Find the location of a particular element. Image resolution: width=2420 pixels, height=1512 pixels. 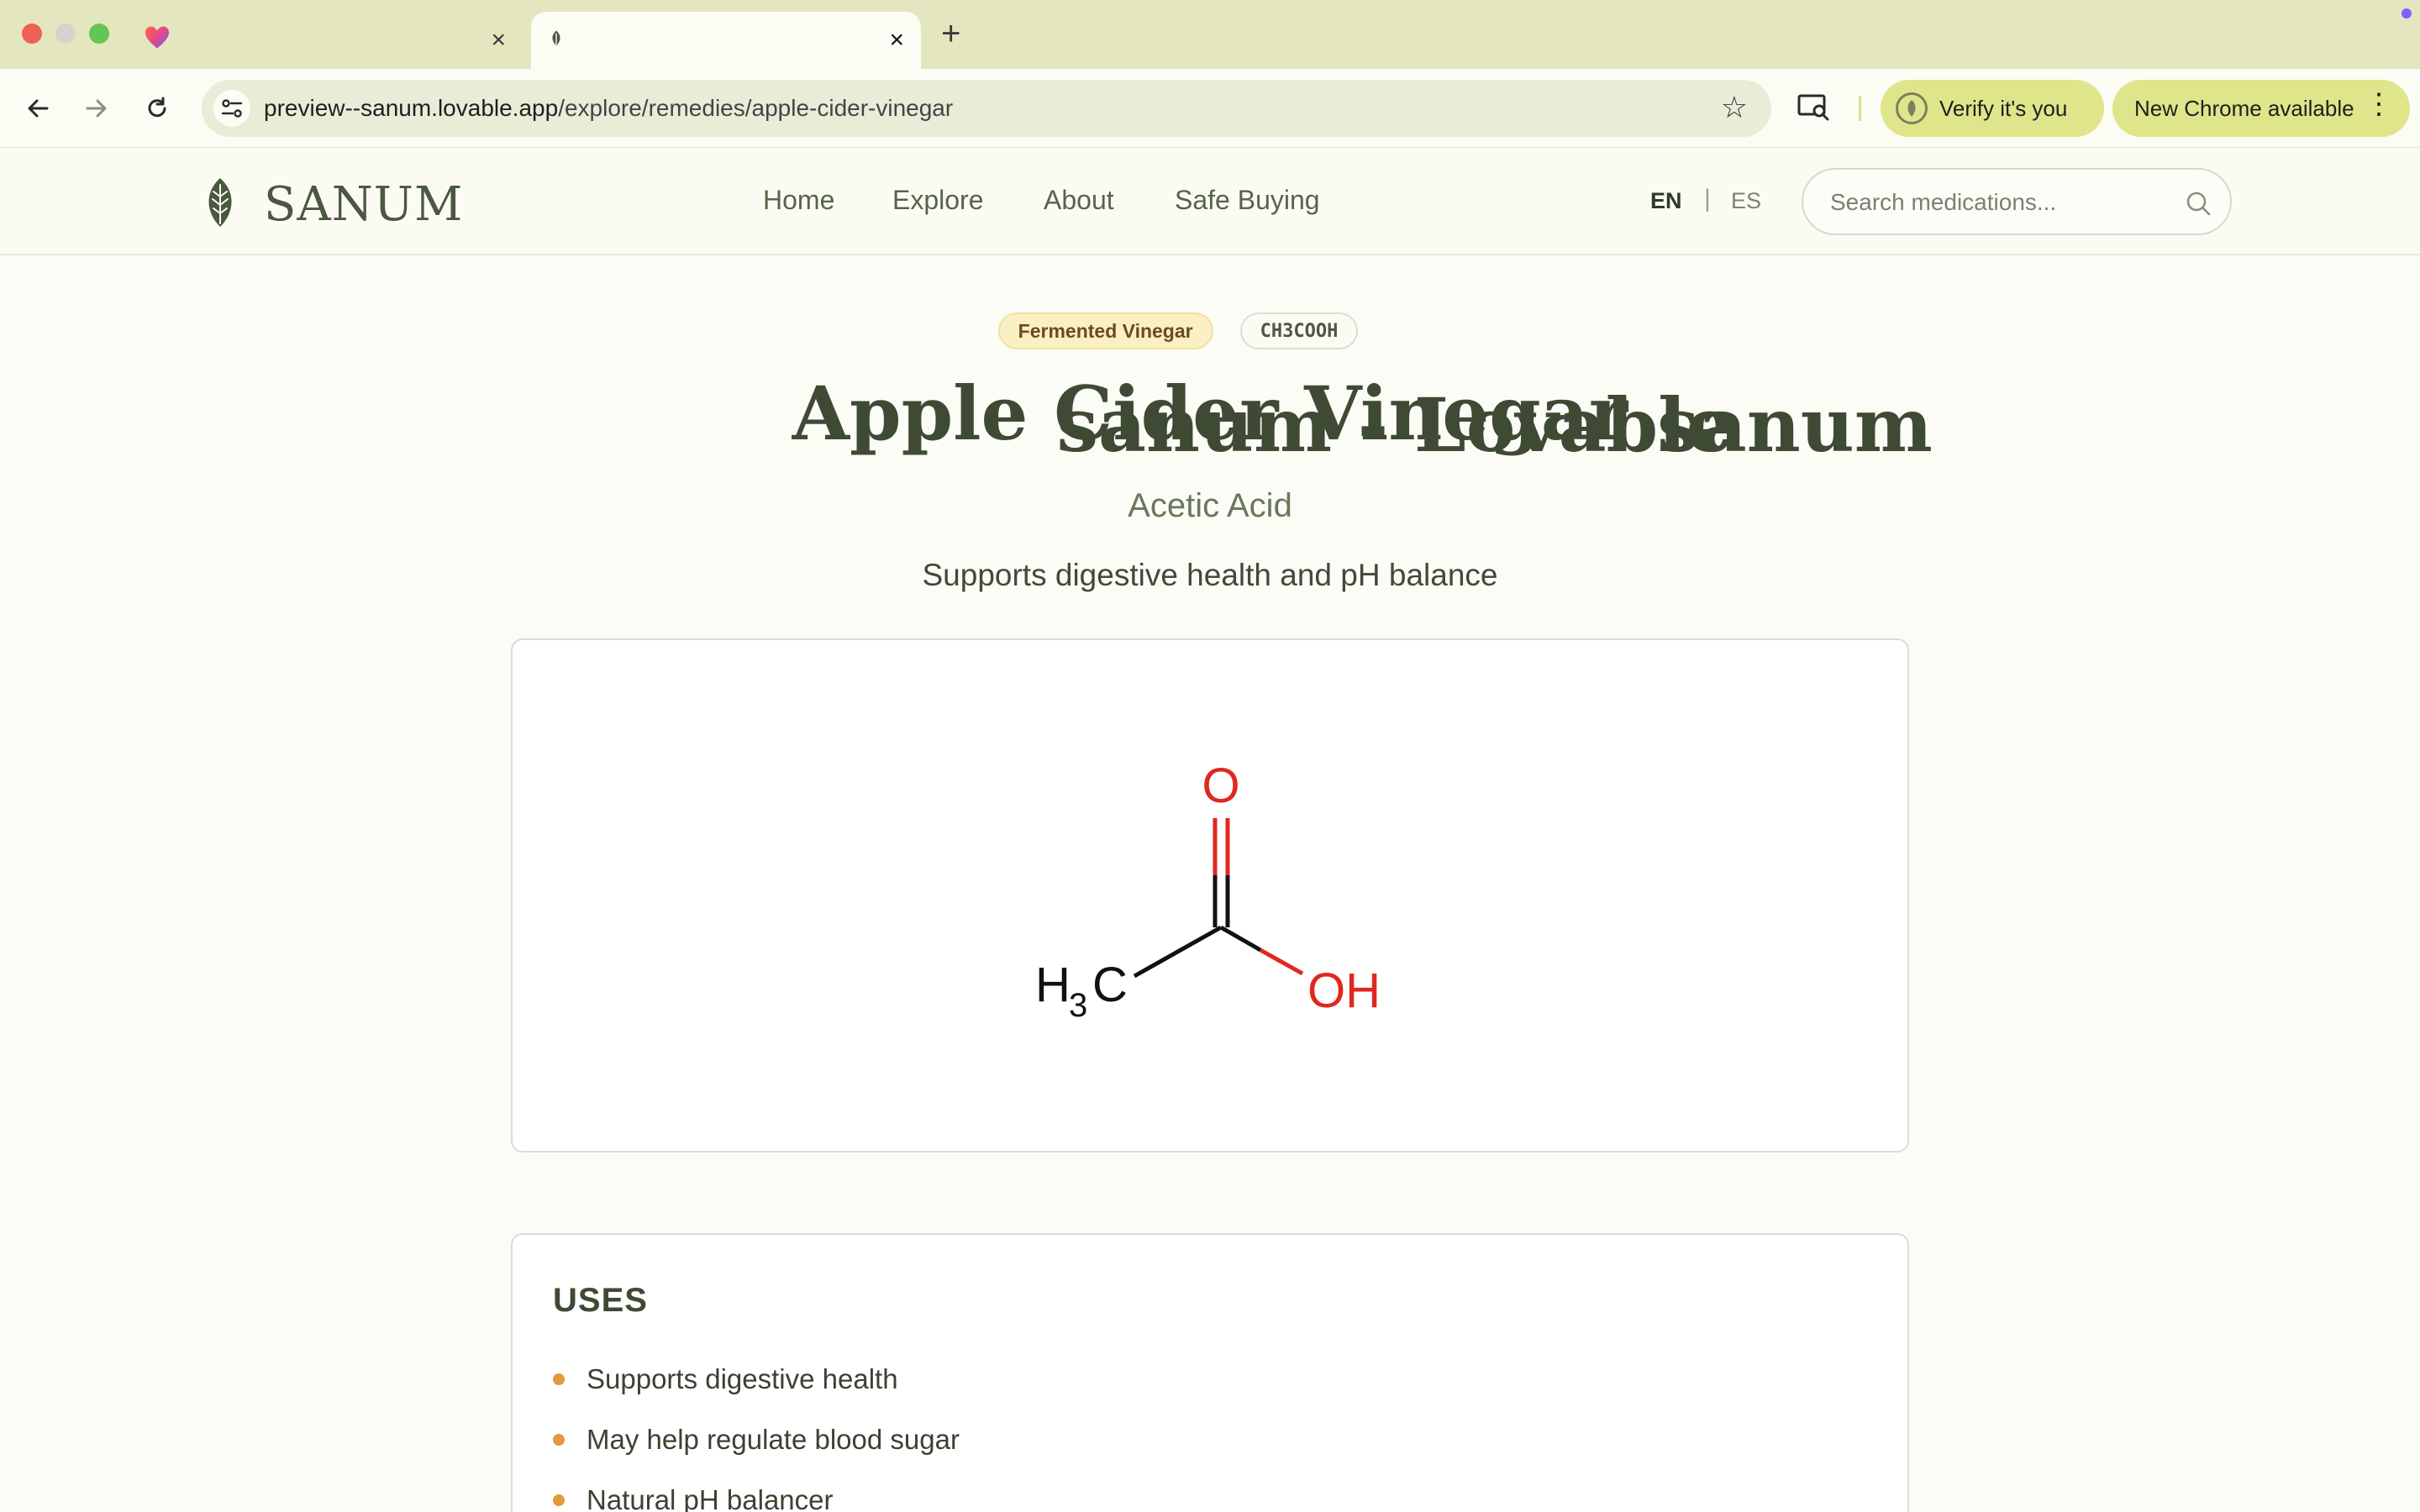

uses-heading: USES is located at coordinates (600, 1300).